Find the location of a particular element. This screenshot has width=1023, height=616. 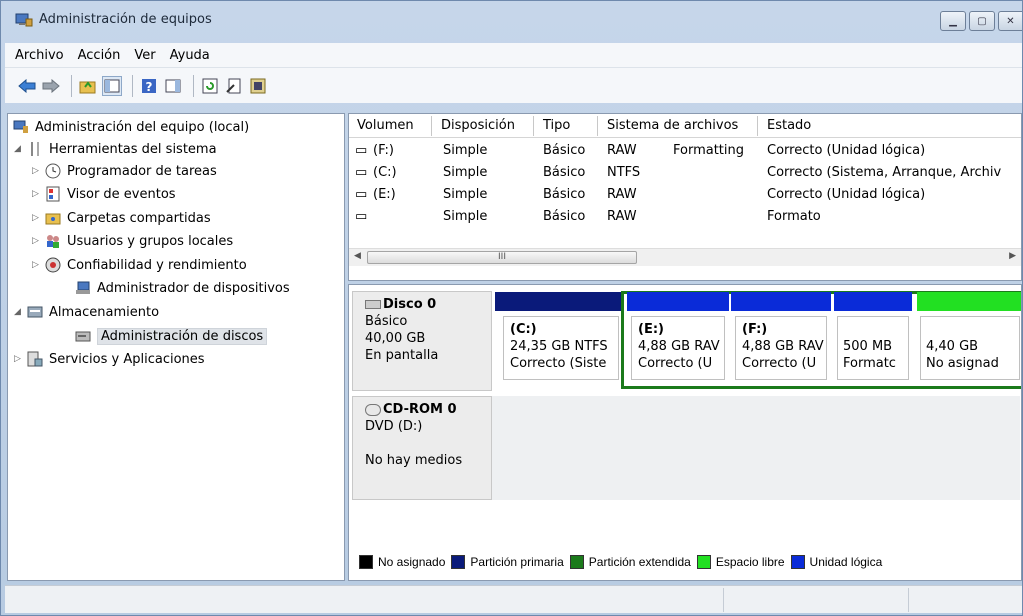

toolbar: ? is located at coordinates (513, 85).